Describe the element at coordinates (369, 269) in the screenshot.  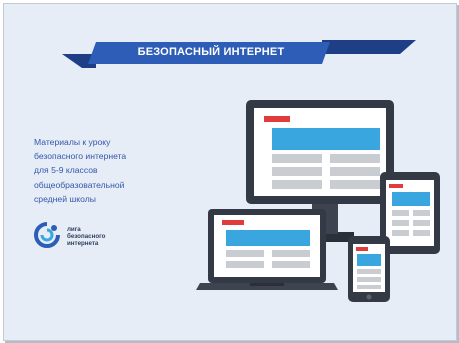
I see `smartphone-icon` at that location.